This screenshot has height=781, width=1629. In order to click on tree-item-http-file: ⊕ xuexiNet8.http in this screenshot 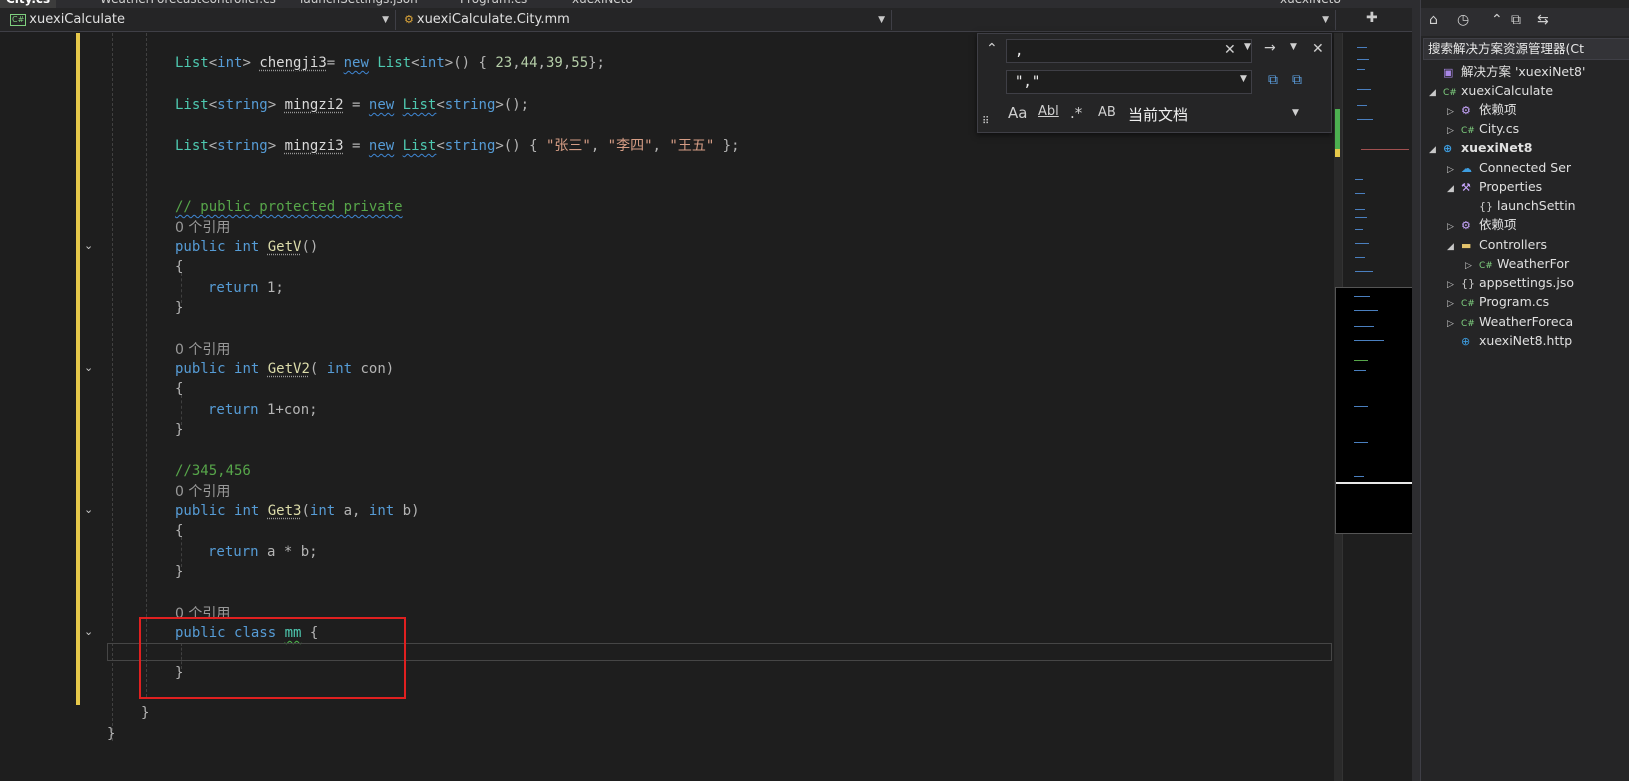, I will do `click(1509, 340)`.